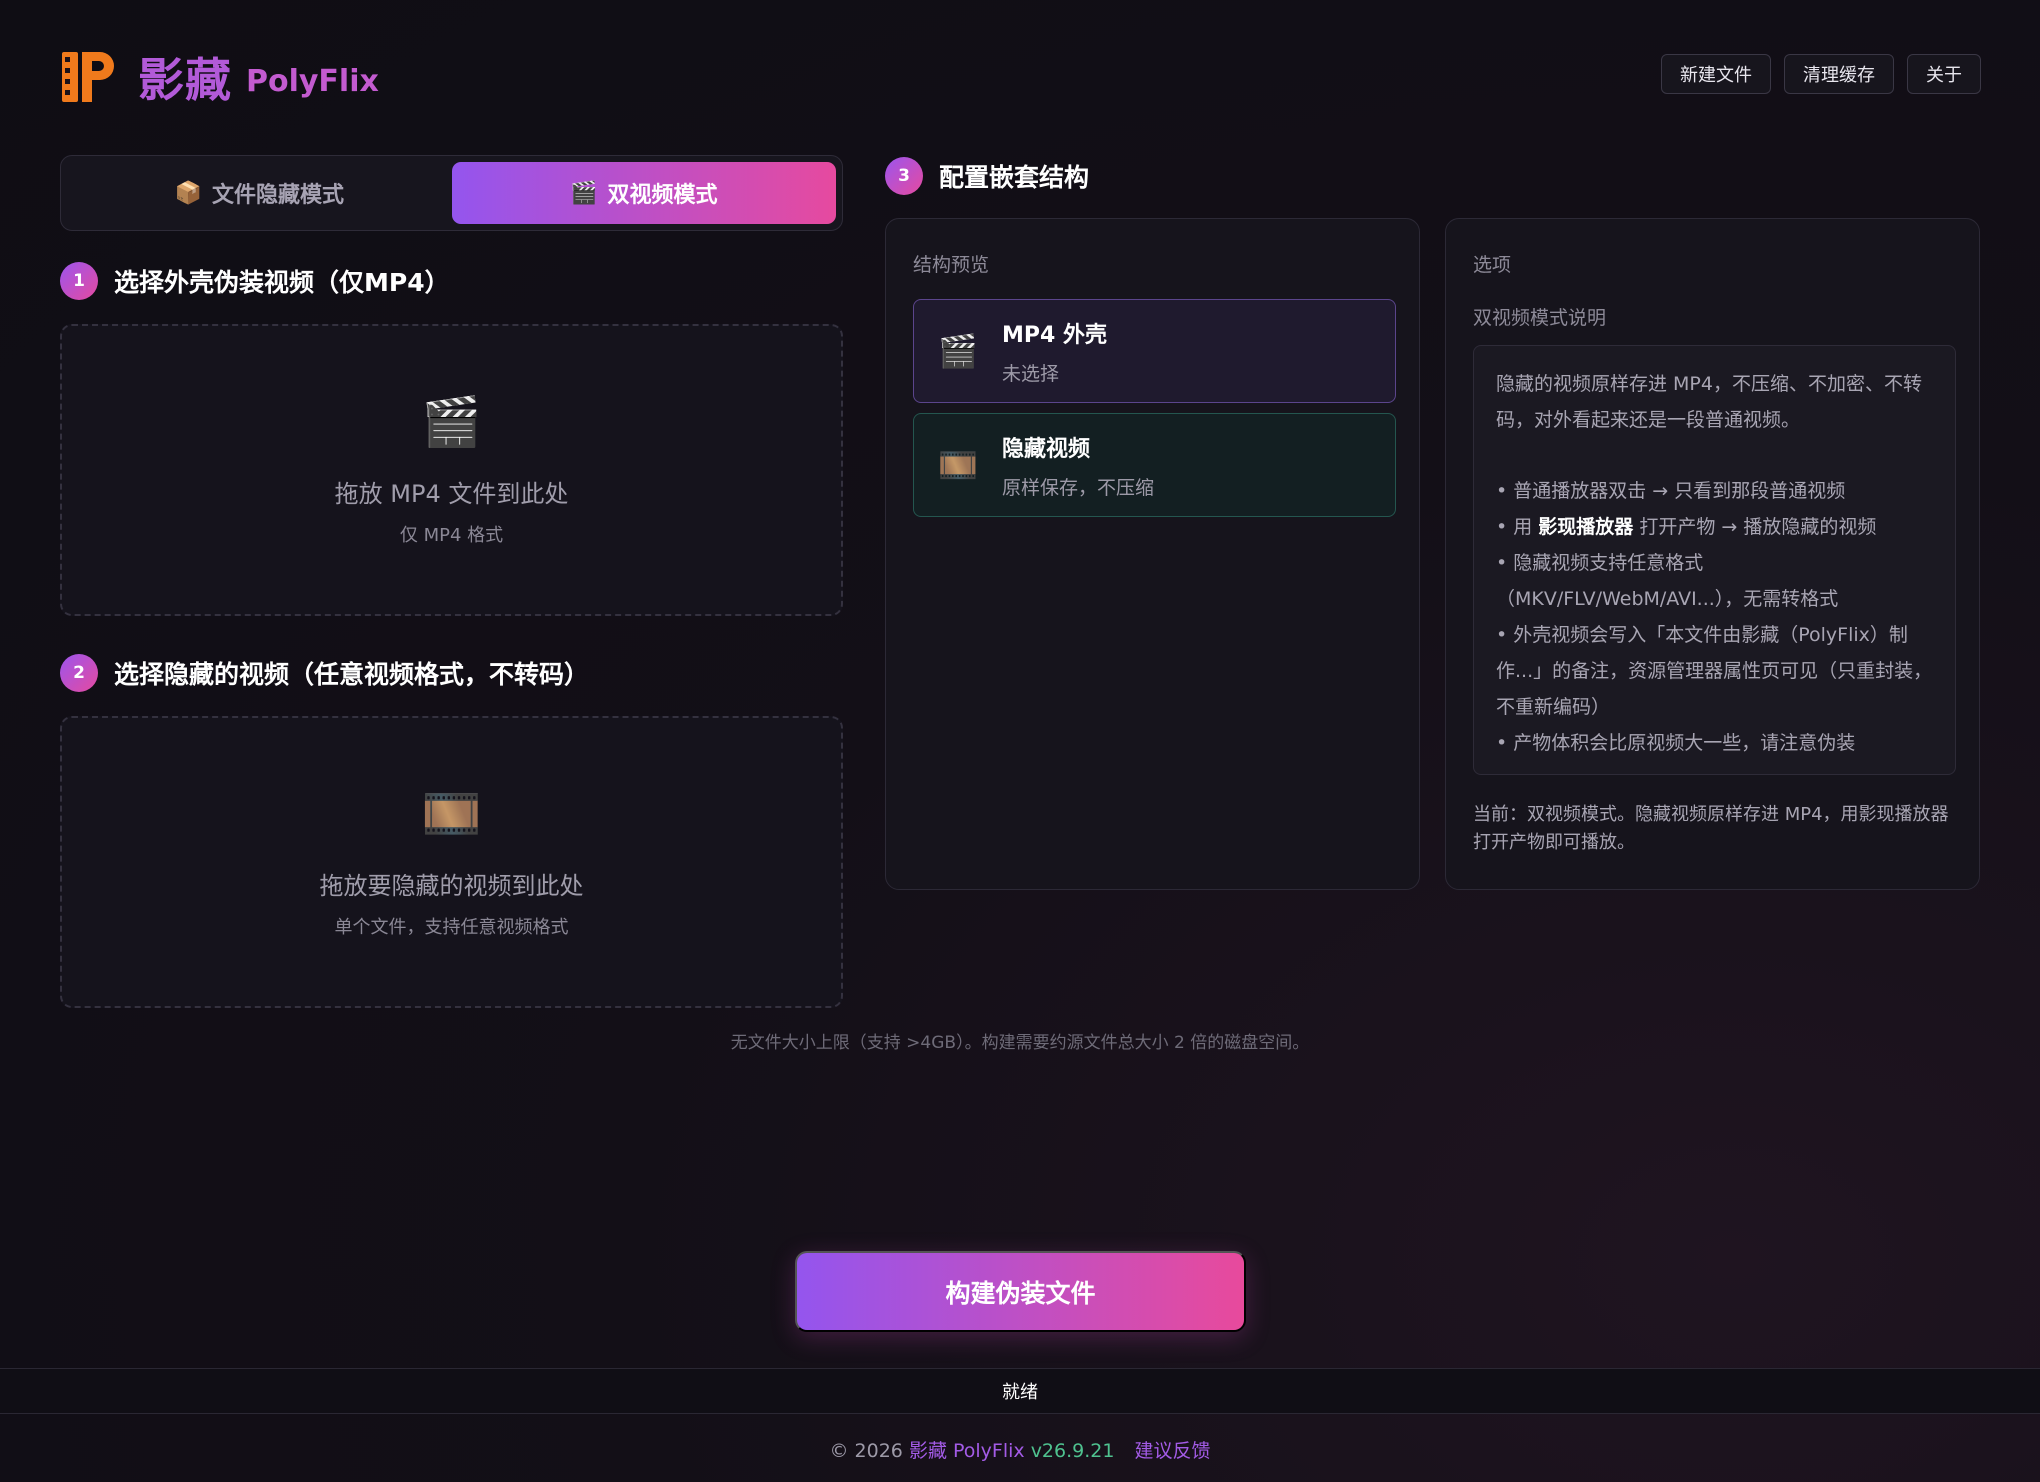 The height and width of the screenshot is (1482, 2040). Describe the element at coordinates (1667, 581) in the screenshot. I see `desc-bullet: • 隐藏视频支持任意格式（MKV/FLV/WebM/AVI...），无需转格式` at that location.